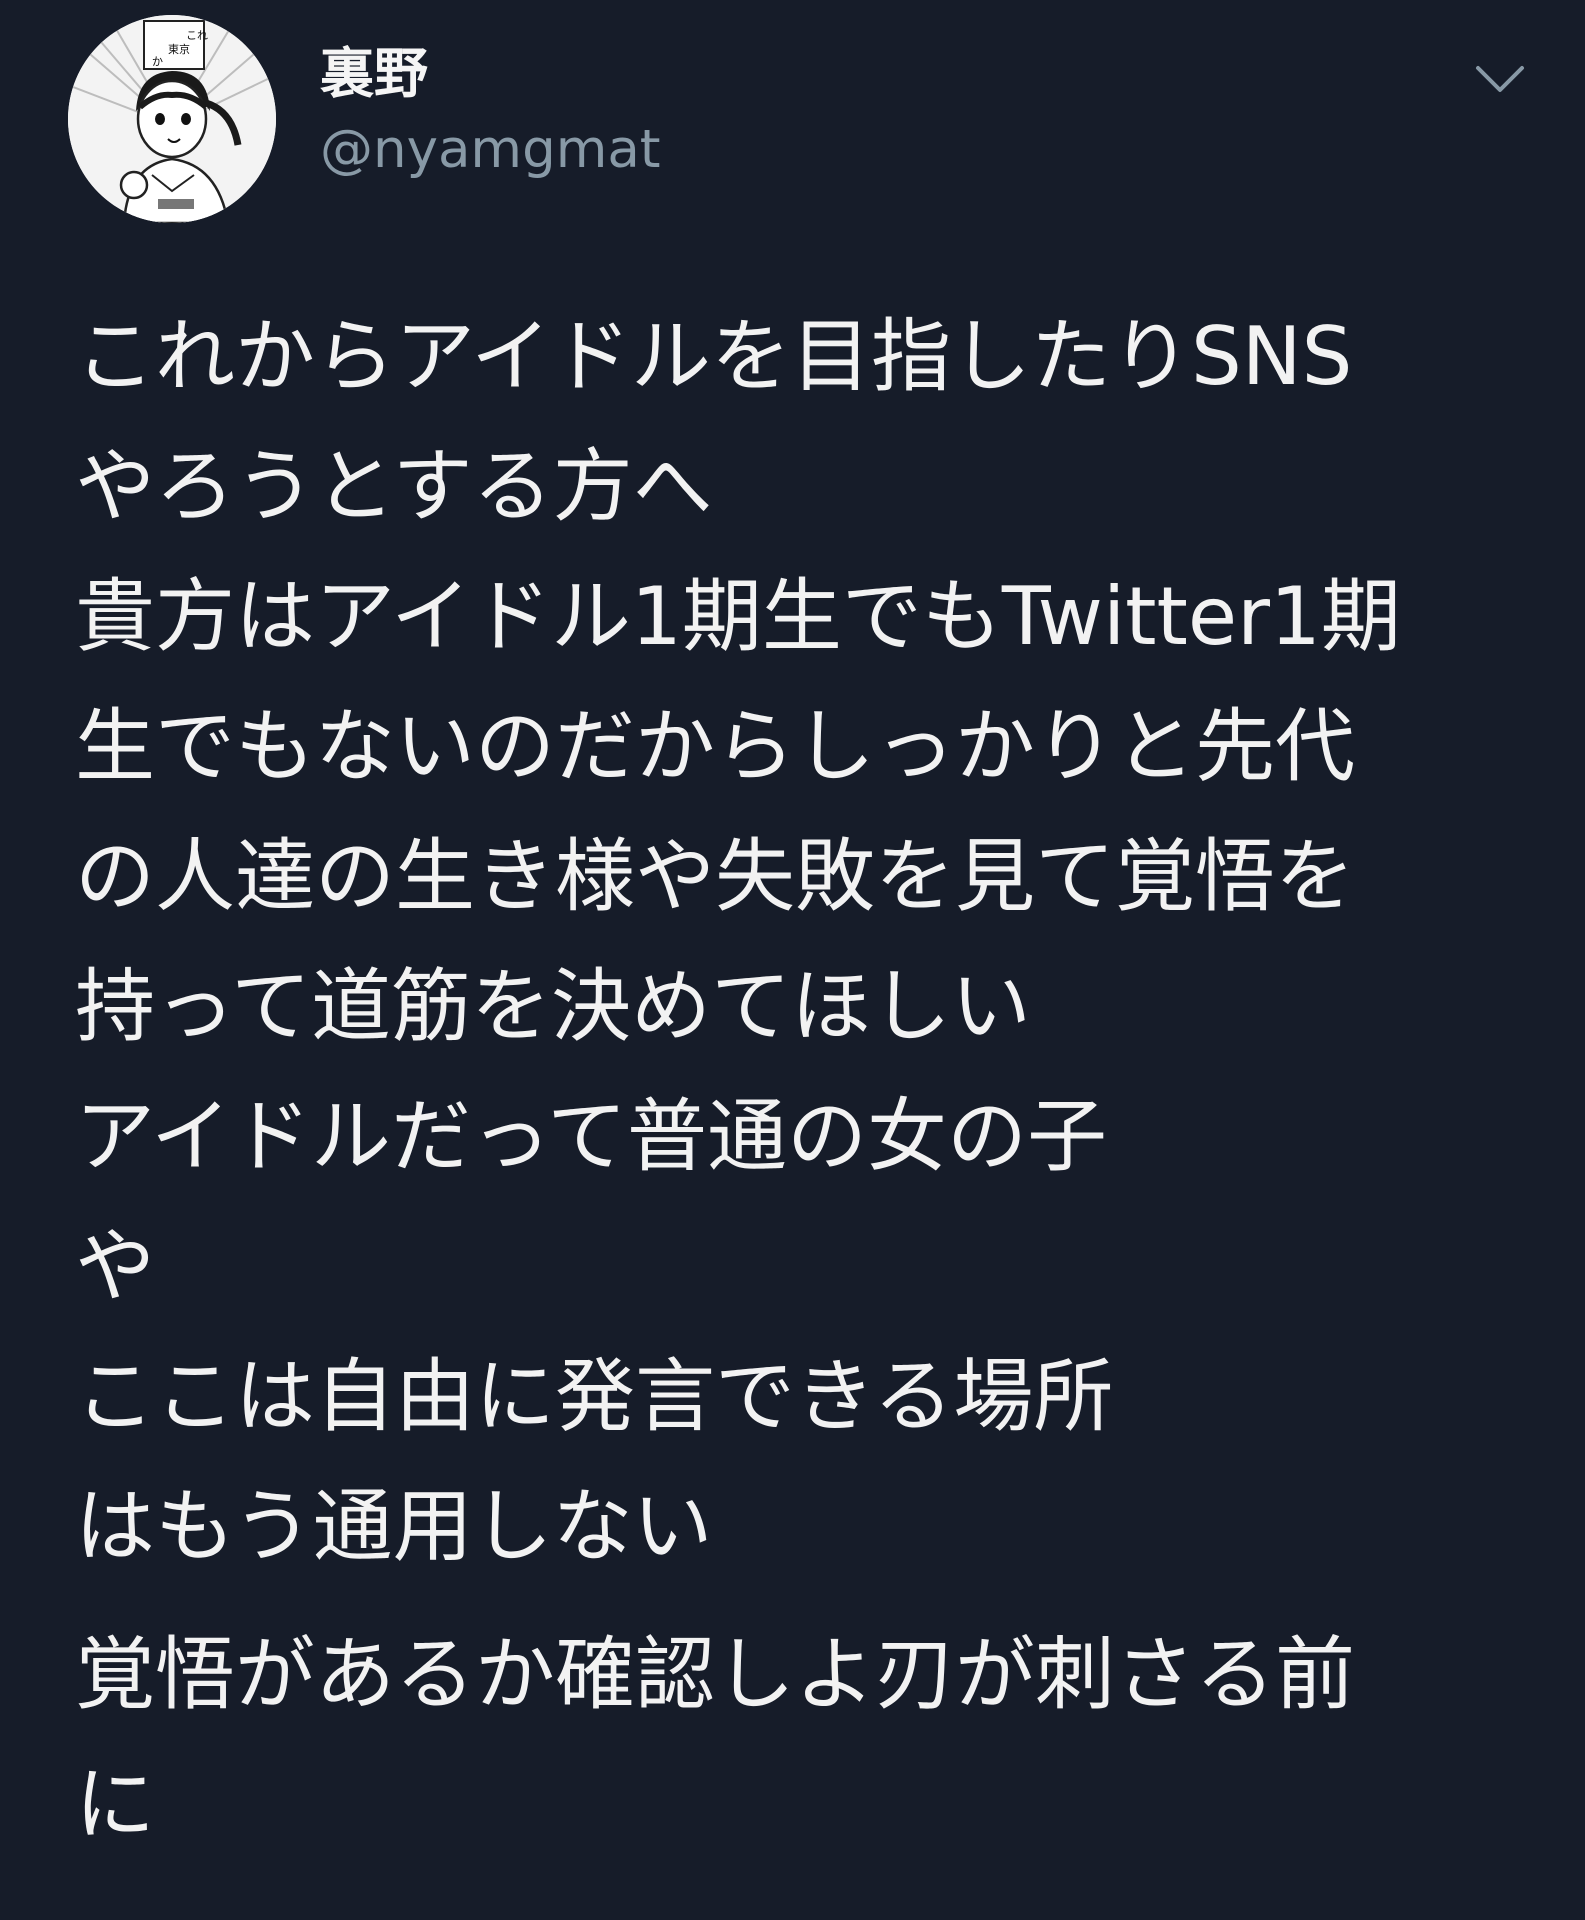 The height and width of the screenshot is (1920, 1585). I want to click on tweet-line: 貴方はアイドル1期生でもTwitter1期, so click(738, 616).